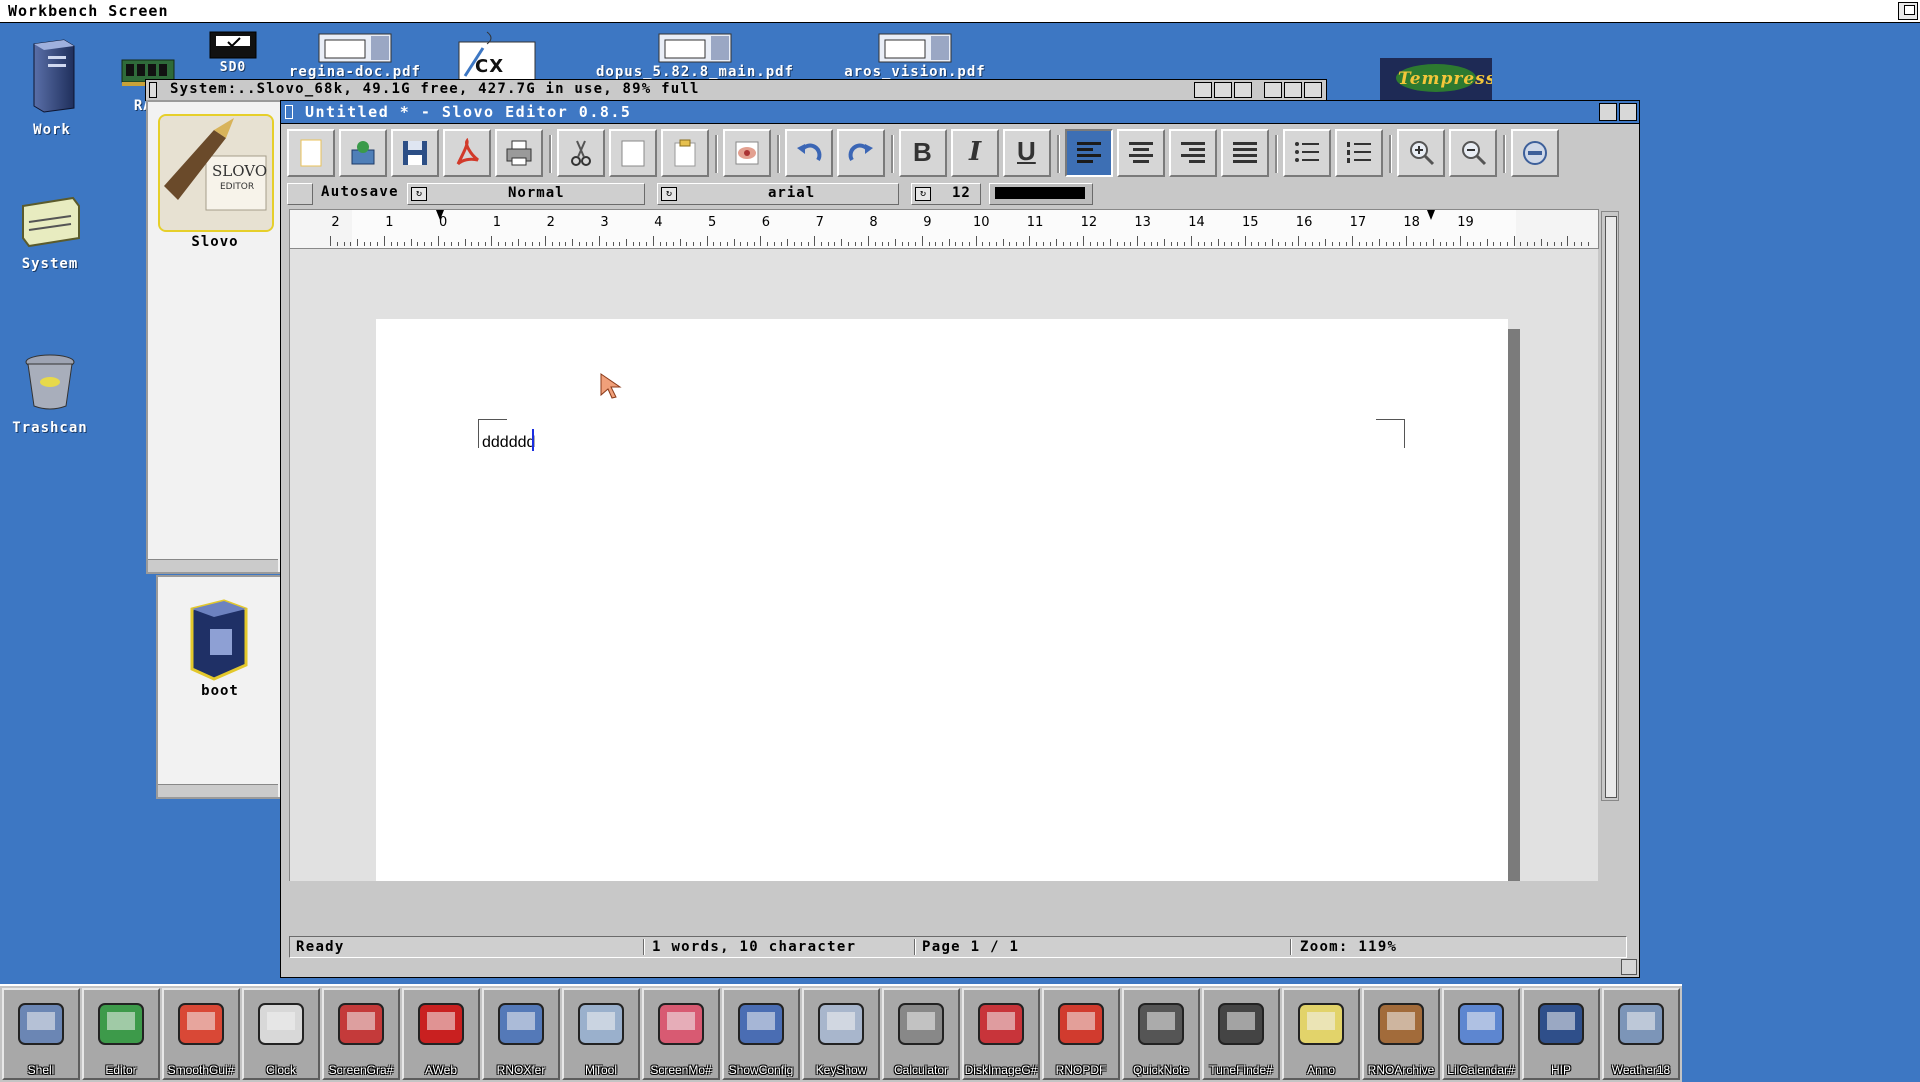 This screenshot has width=1920, height=1082. Describe the element at coordinates (1307, 153) in the screenshot. I see `bullet-list-button` at that location.